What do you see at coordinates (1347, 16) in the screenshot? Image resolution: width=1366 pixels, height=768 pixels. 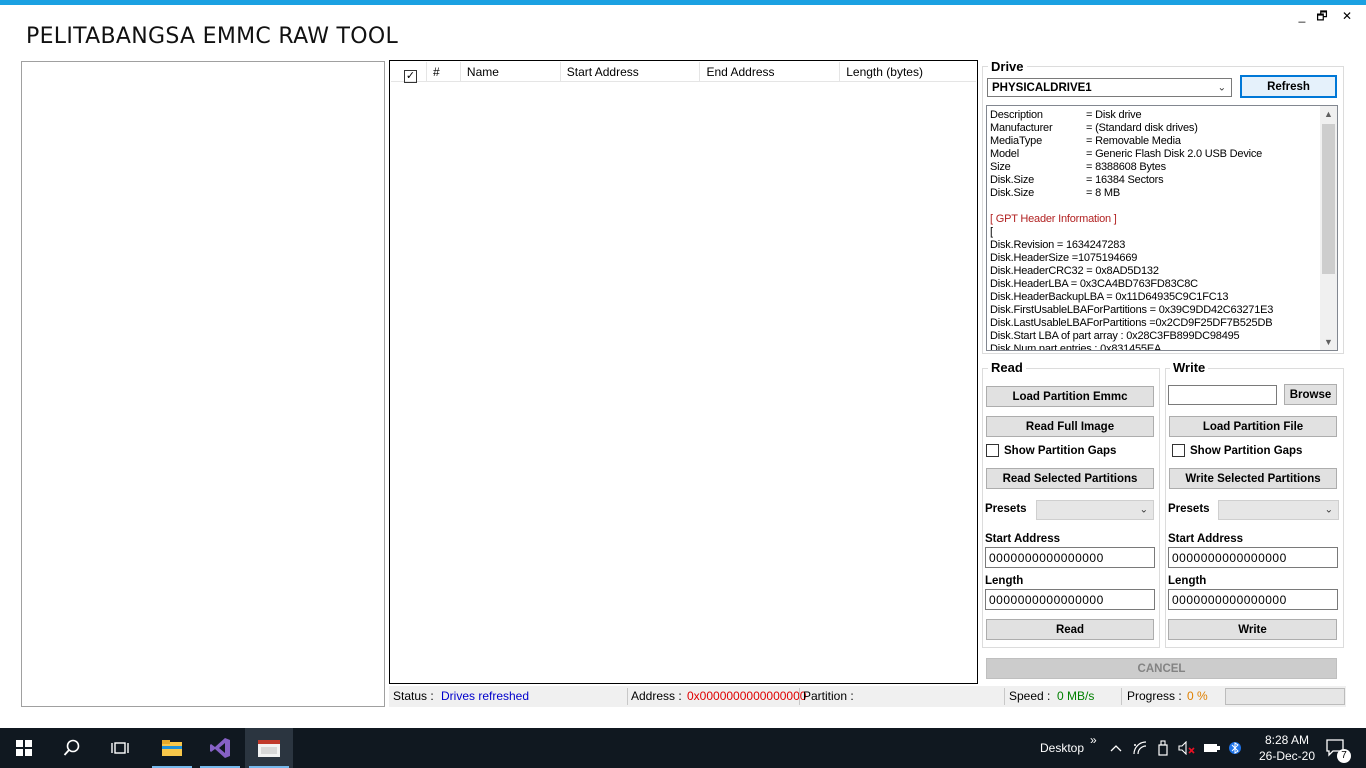 I see `close-button: ✕` at bounding box center [1347, 16].